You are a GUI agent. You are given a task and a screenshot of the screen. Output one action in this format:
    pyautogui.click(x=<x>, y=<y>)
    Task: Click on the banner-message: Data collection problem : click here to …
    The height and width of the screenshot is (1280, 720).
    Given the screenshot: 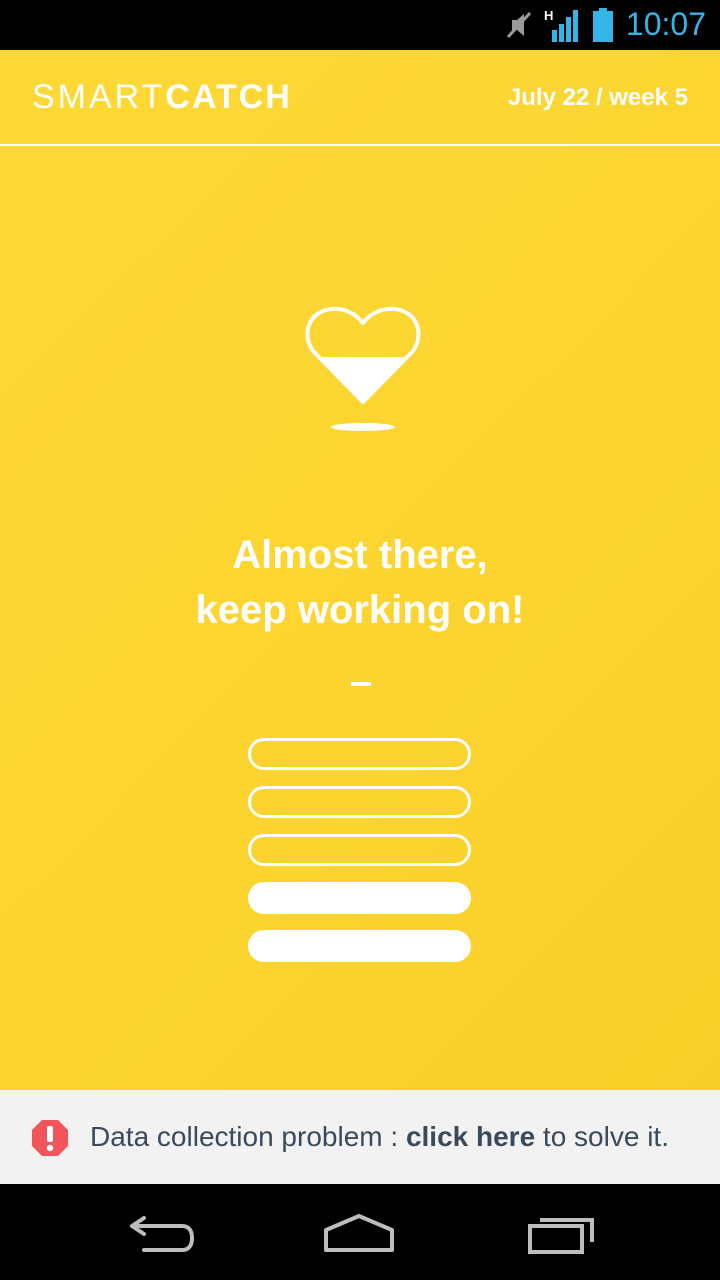 What is the action you would take?
    pyautogui.click(x=379, y=1137)
    